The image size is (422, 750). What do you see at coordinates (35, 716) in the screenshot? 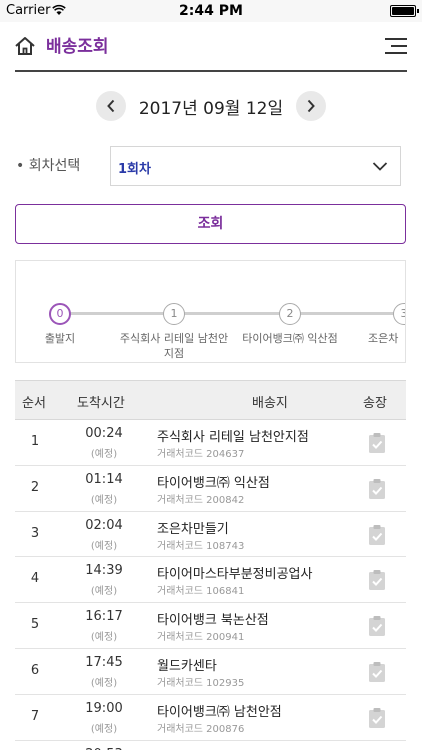
I see `row-seq: 7` at bounding box center [35, 716].